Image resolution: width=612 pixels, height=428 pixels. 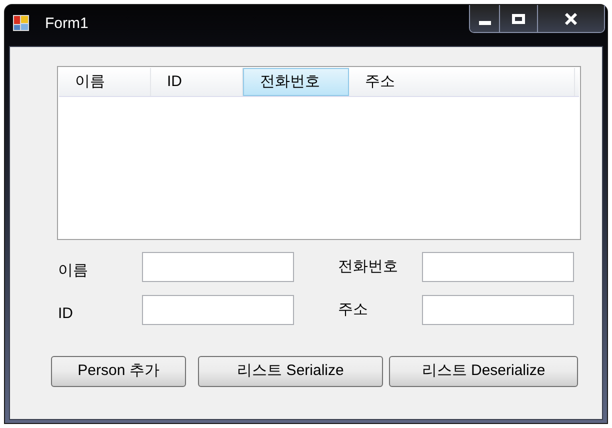 I want to click on column-header: 이름, so click(x=105, y=82).